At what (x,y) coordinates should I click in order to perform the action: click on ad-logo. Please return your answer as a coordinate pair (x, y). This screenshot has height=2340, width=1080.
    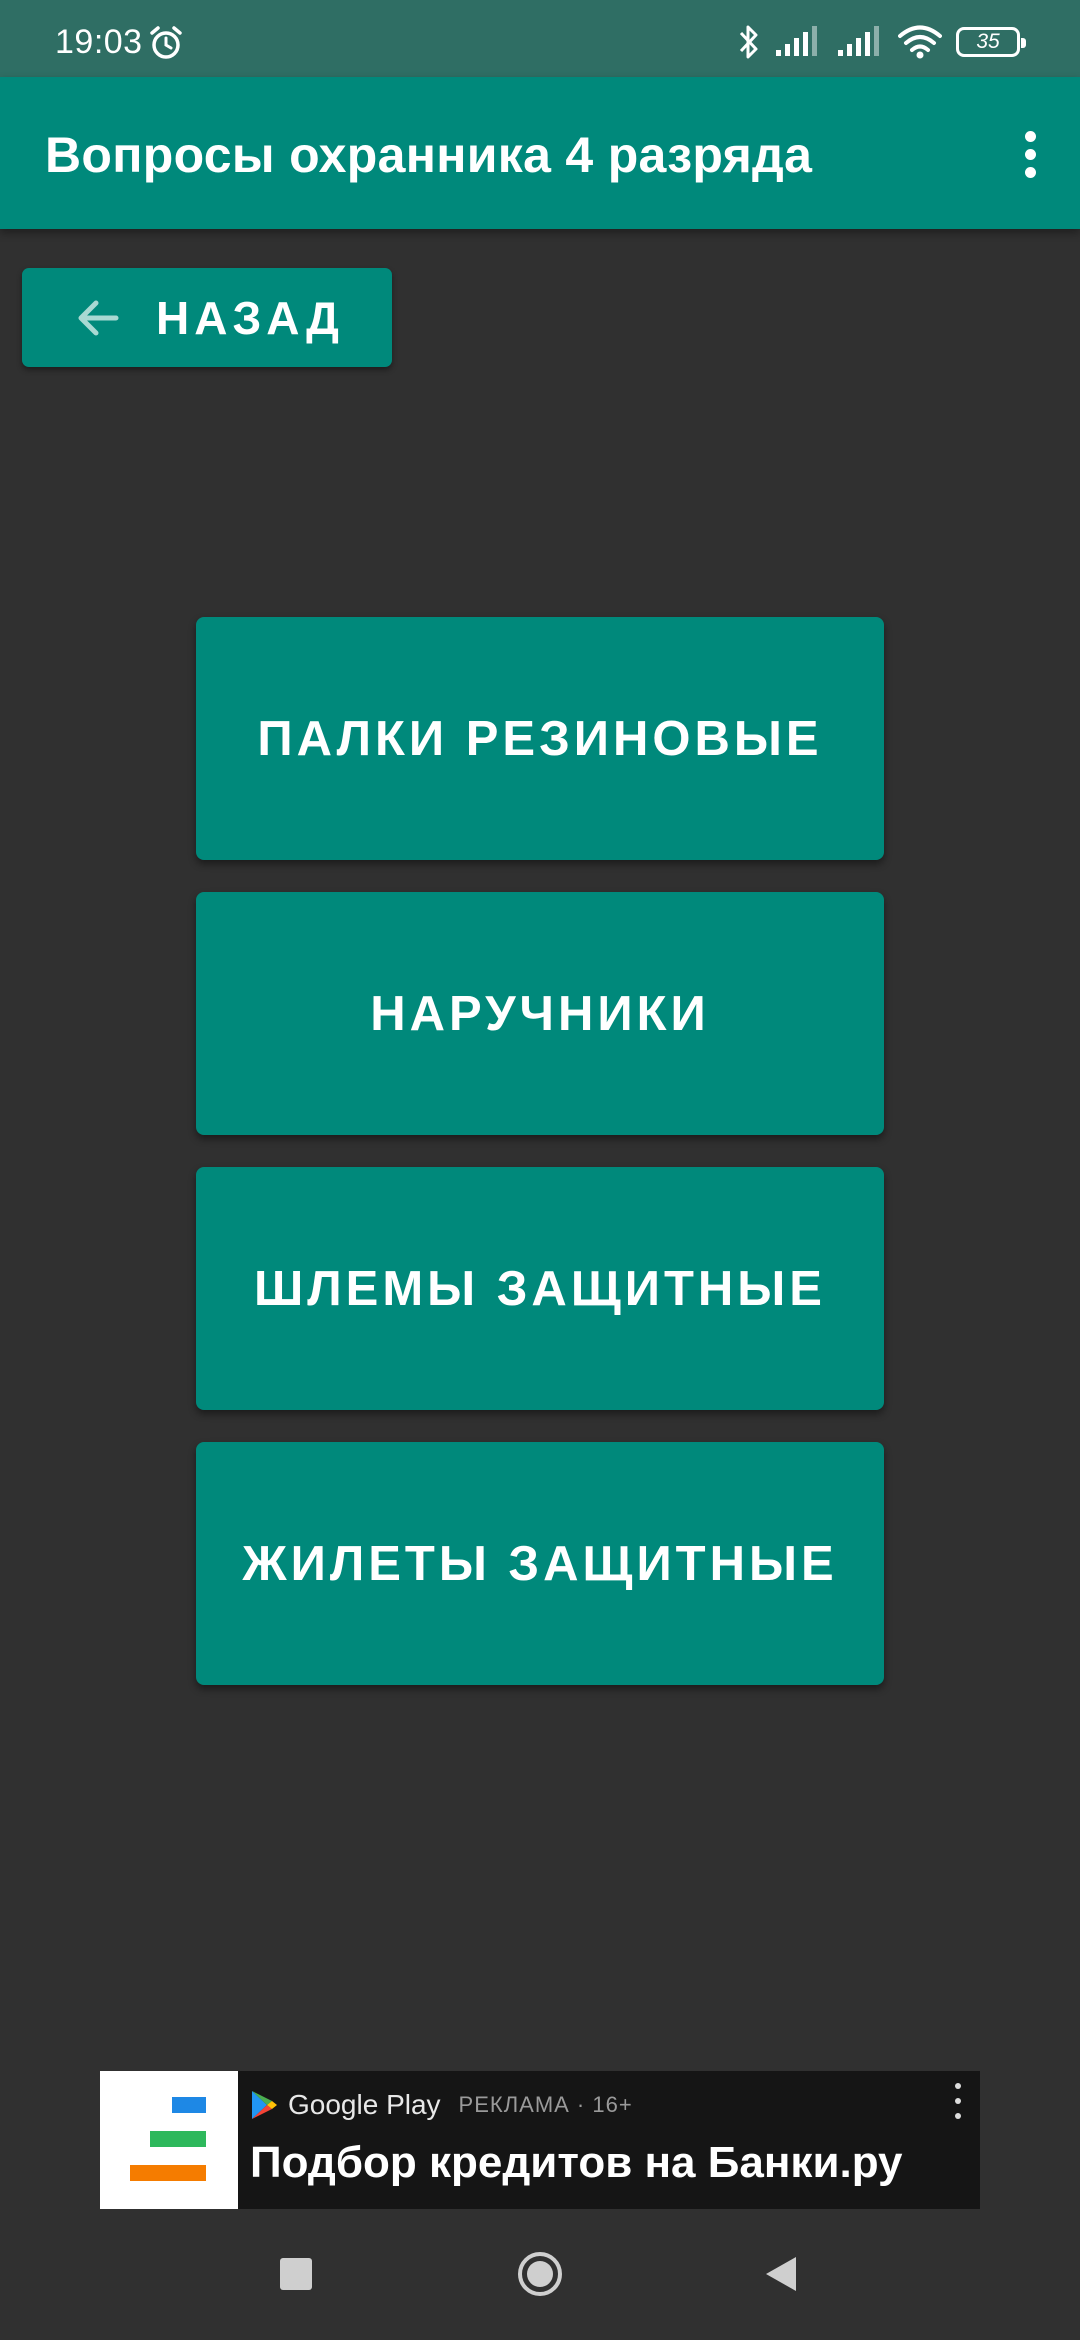
    Looking at the image, I should click on (169, 2140).